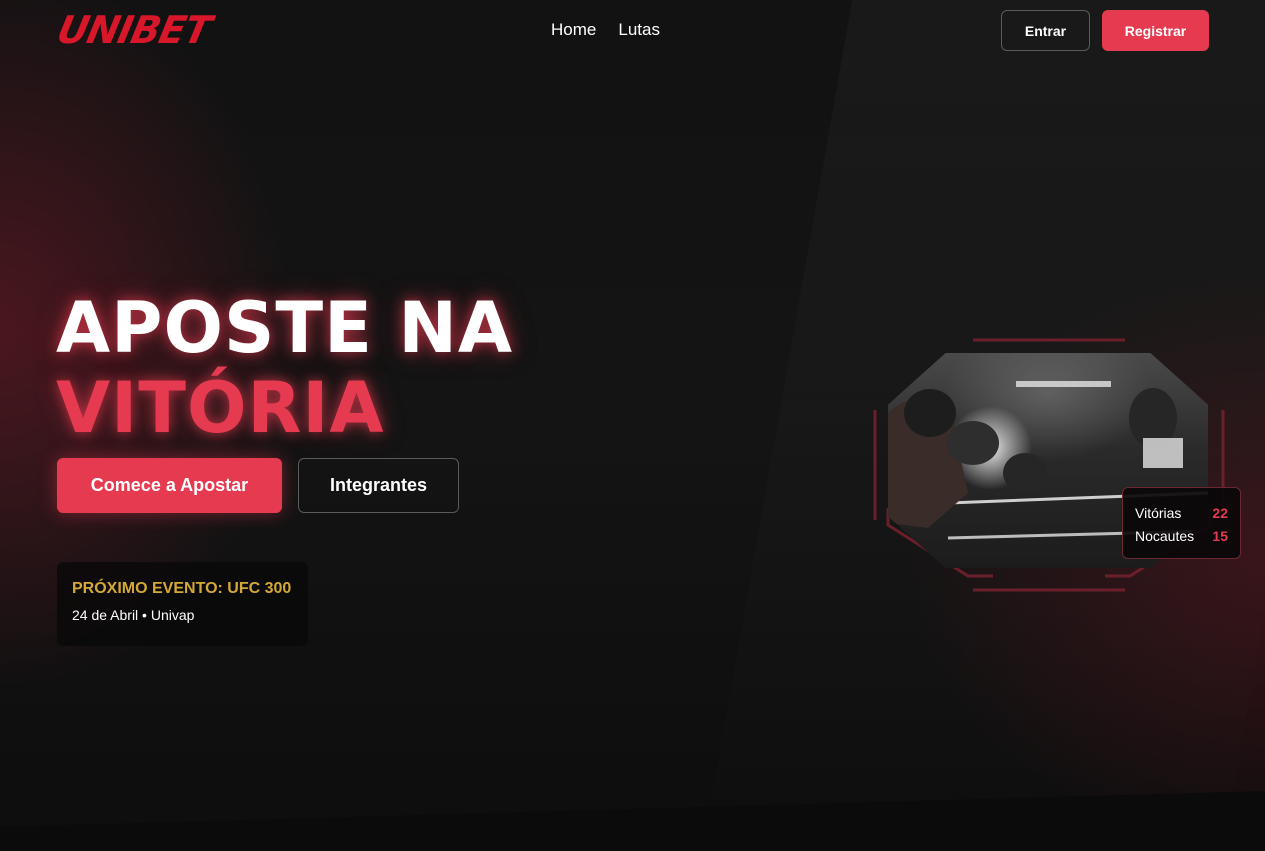  Describe the element at coordinates (1063, 384) in the screenshot. I see `ring-light` at that location.